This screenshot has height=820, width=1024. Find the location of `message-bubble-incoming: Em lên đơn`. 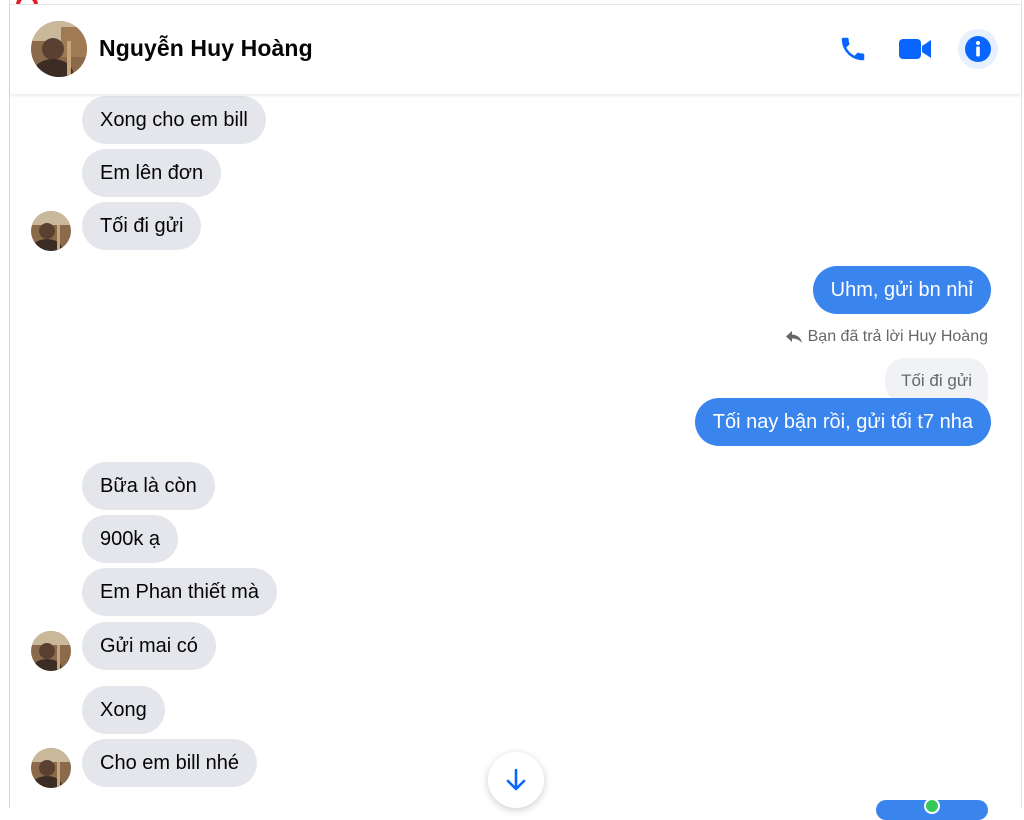

message-bubble-incoming: Em lên đơn is located at coordinates (152, 173).